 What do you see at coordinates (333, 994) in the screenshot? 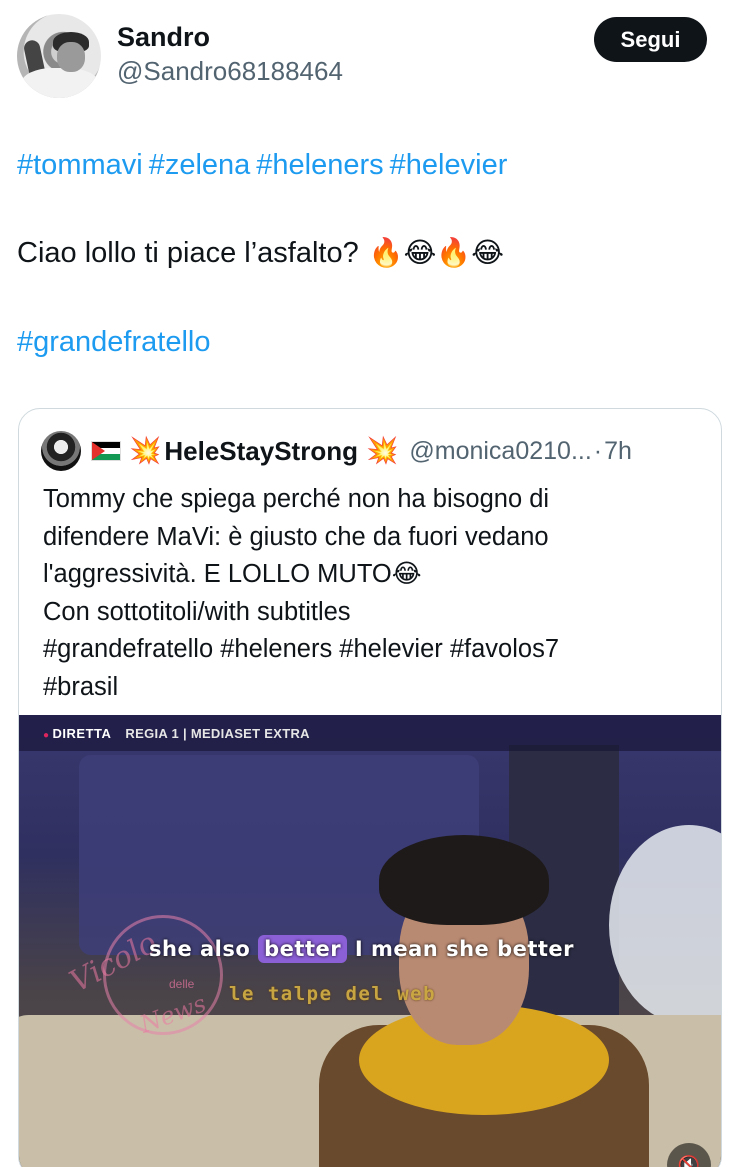
I see `watermark-talpe: le talpe del web` at bounding box center [333, 994].